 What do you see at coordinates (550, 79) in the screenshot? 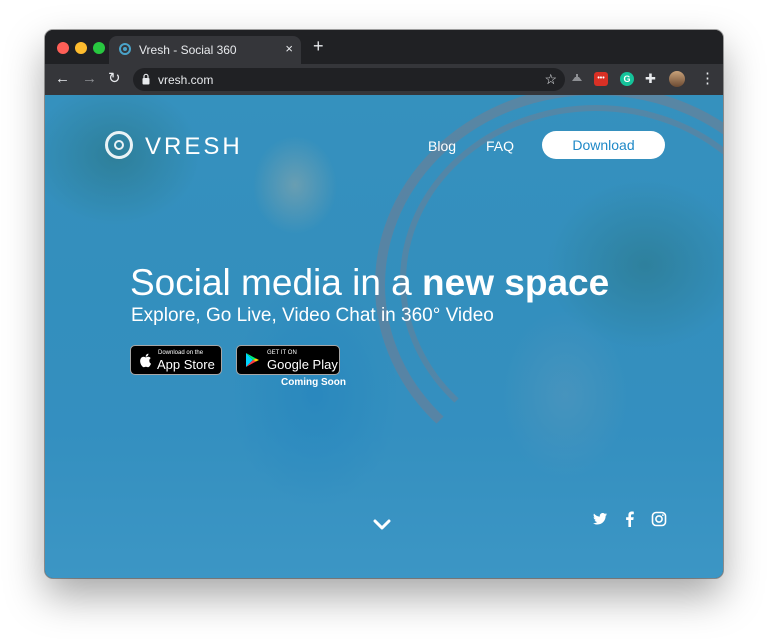
I see `bookmark-star-icon: ☆` at bounding box center [550, 79].